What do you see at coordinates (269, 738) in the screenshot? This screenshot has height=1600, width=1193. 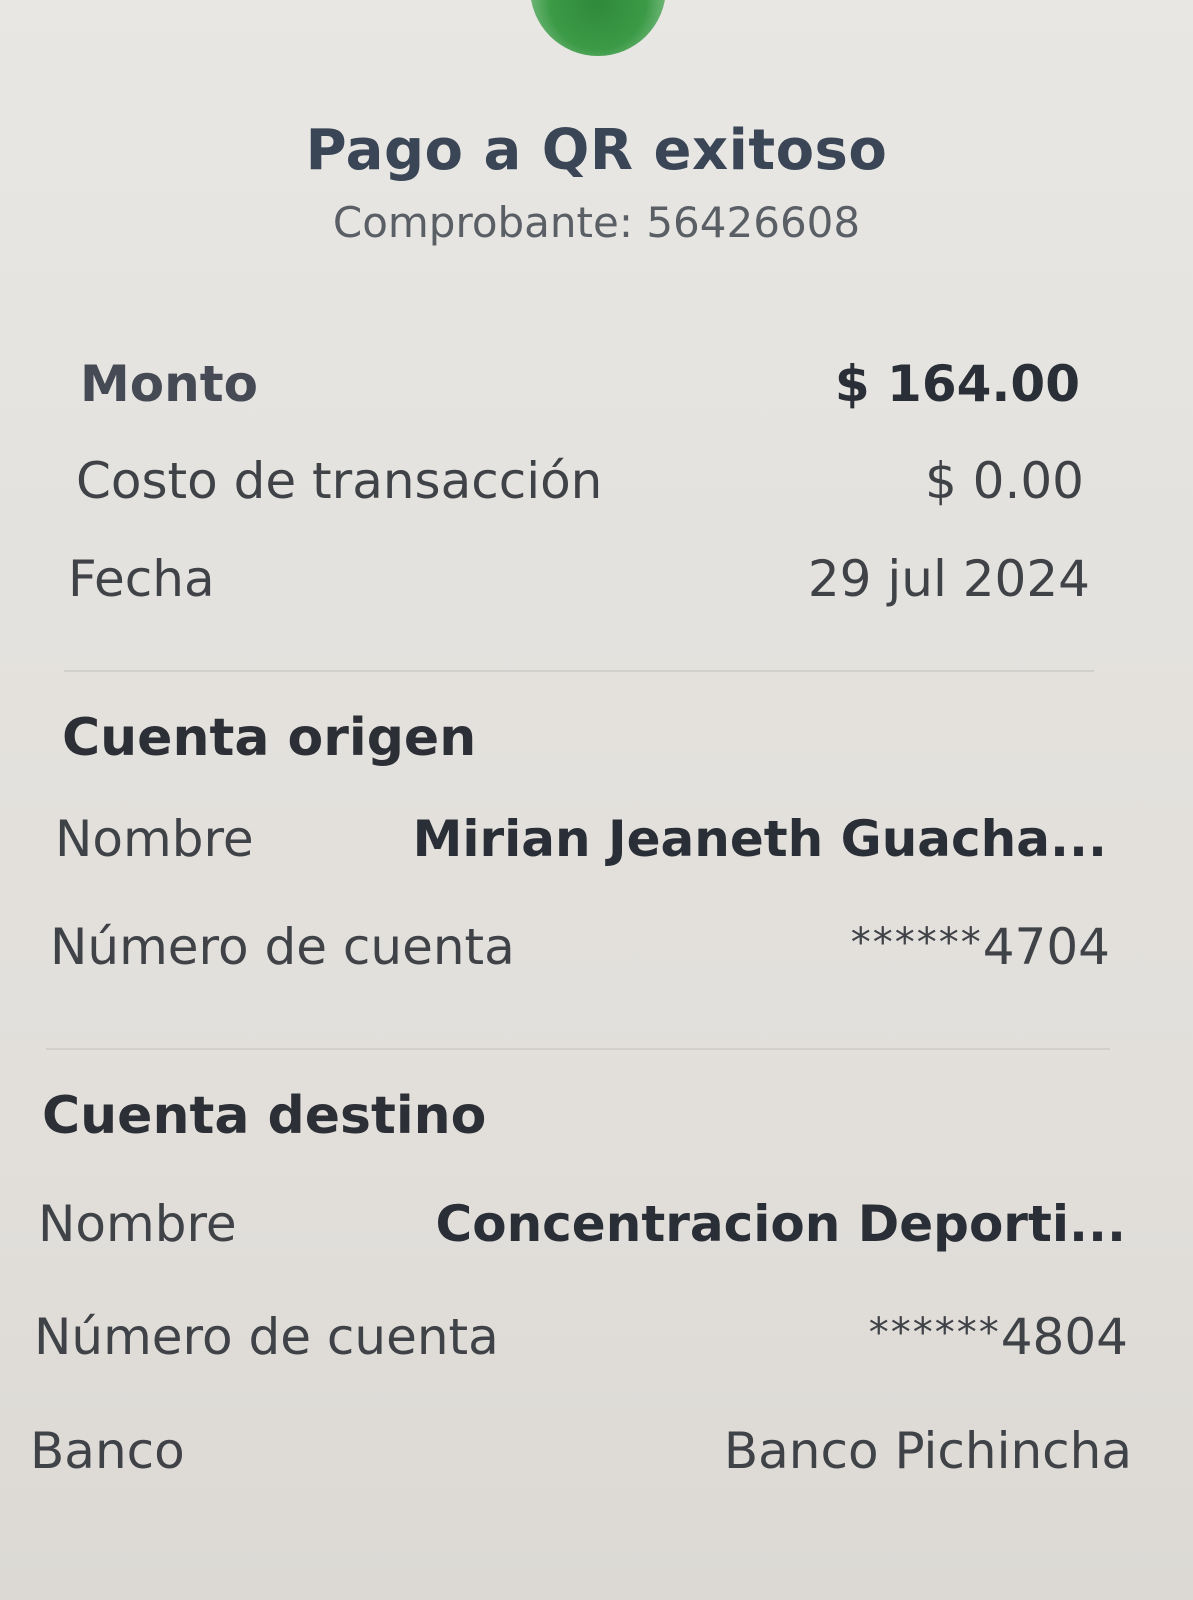 I see `origin-section-title: Cuenta origen` at bounding box center [269, 738].